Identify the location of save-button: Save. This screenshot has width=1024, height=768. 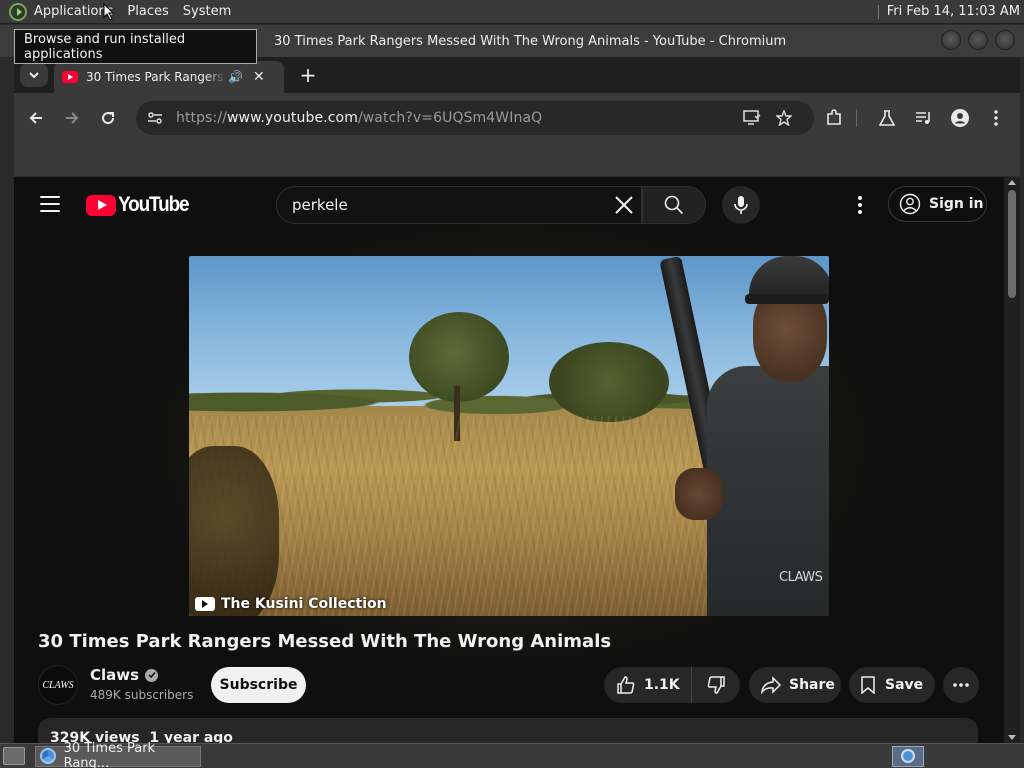
(892, 685).